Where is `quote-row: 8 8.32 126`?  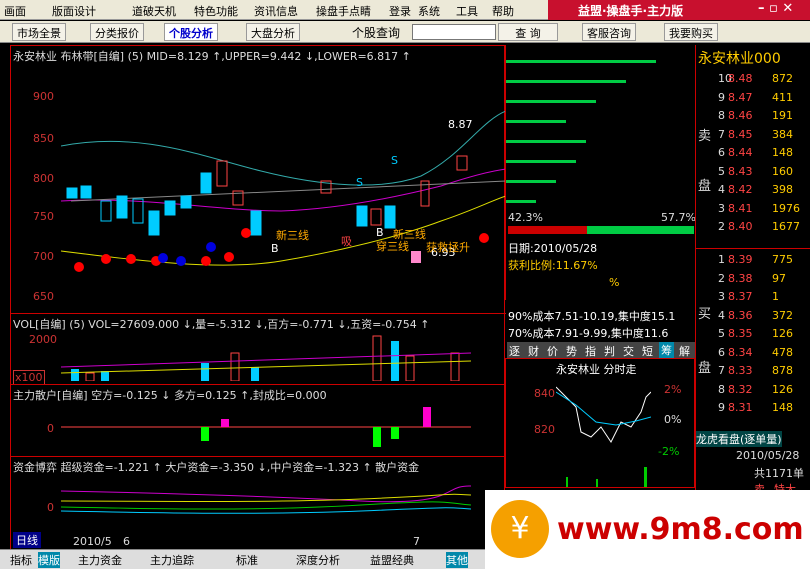
quote-row: 8 8.32 126 is located at coordinates (753, 392).